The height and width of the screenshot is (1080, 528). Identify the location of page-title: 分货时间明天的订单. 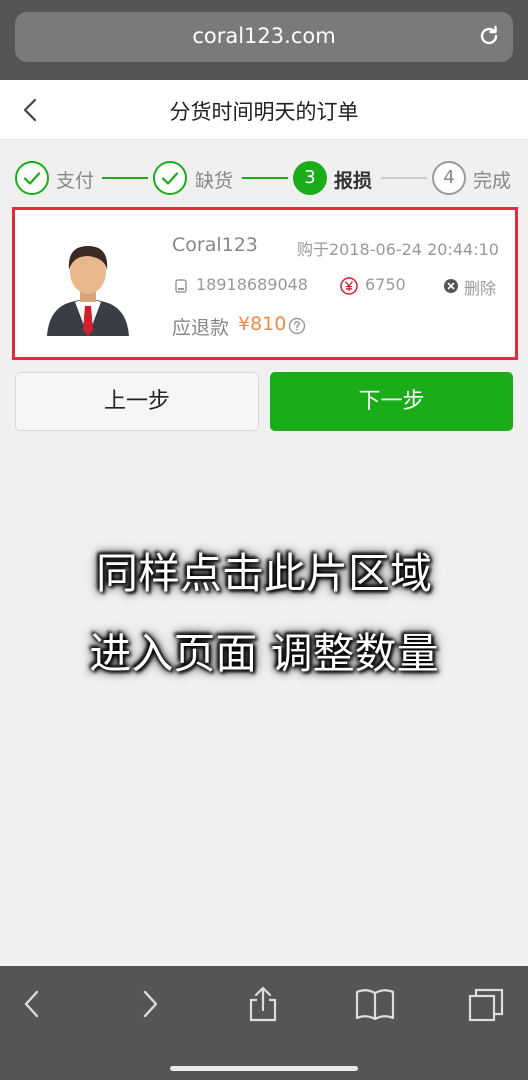
(264, 112).